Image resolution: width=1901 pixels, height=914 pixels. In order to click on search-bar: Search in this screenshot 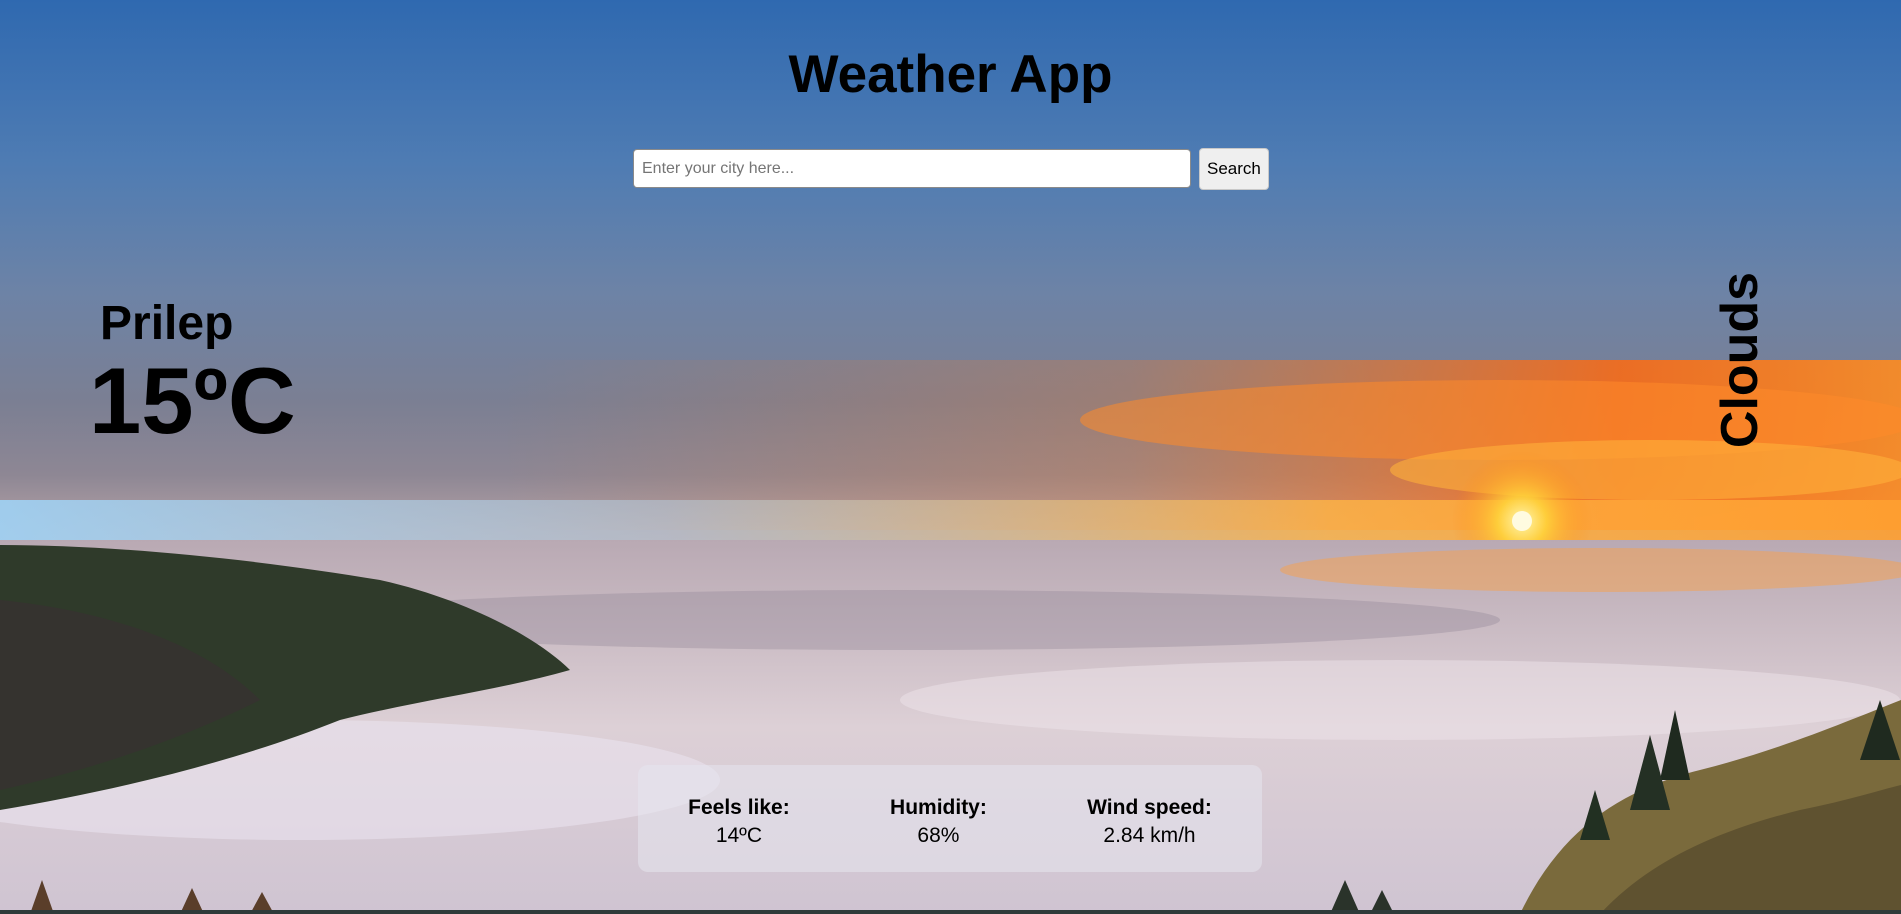, I will do `click(951, 169)`.